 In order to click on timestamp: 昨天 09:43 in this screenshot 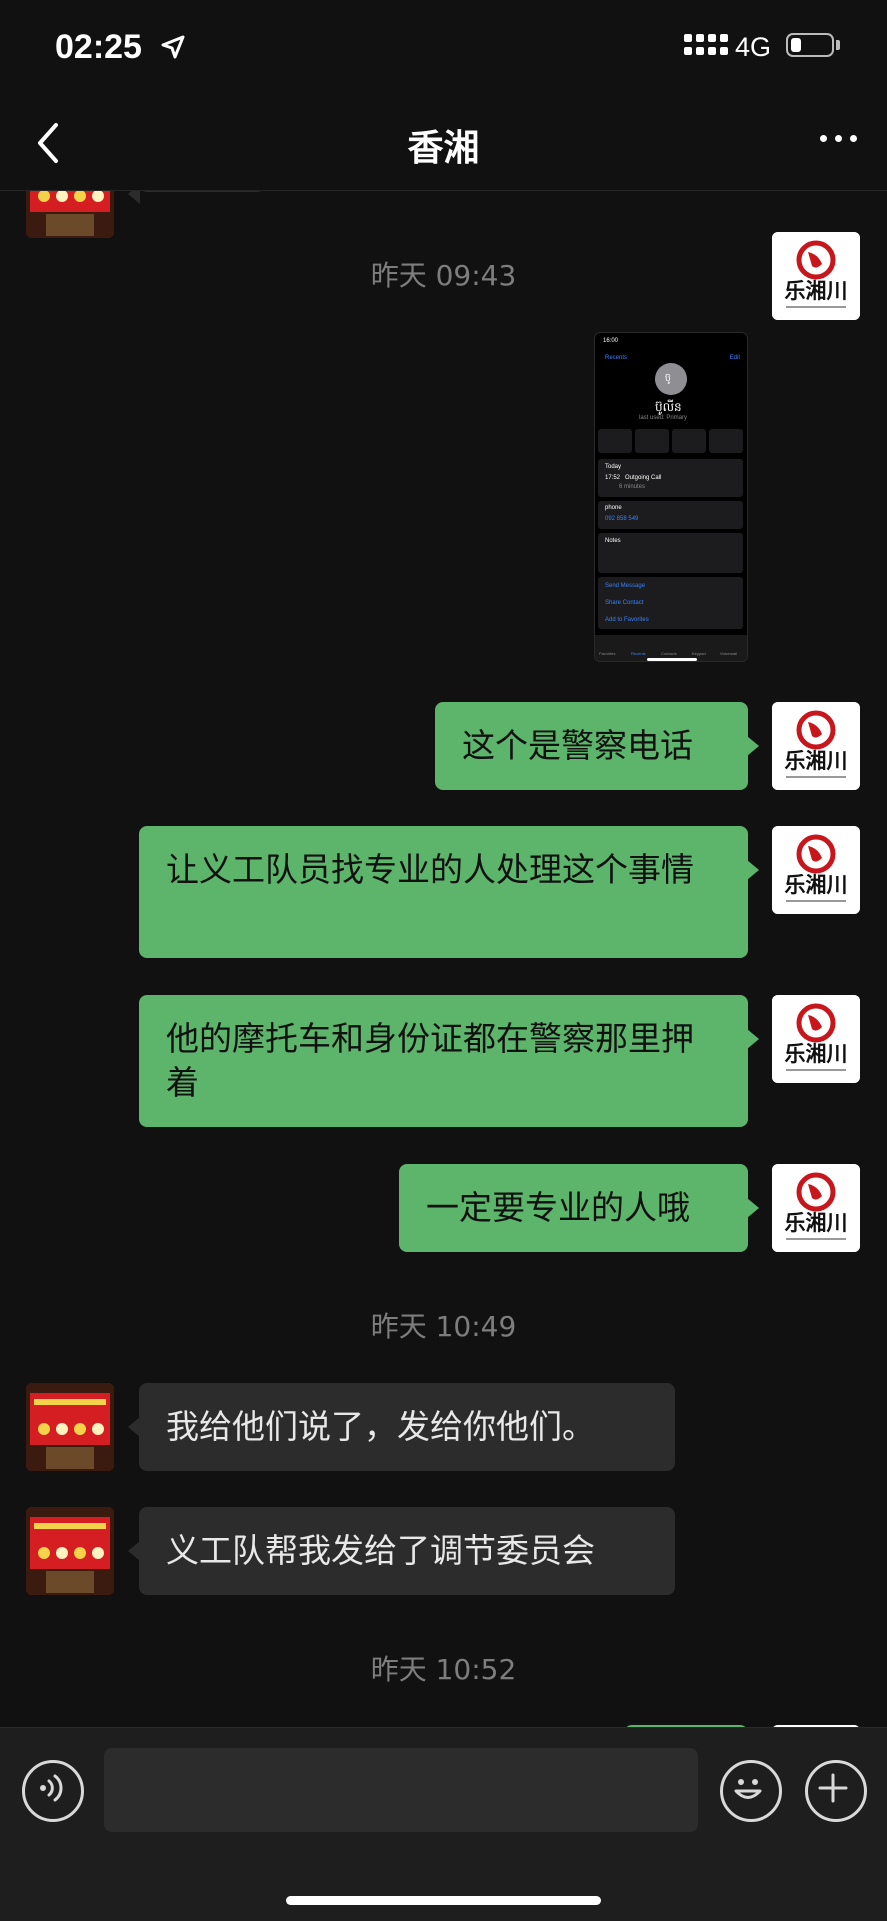, I will do `click(443, 275)`.